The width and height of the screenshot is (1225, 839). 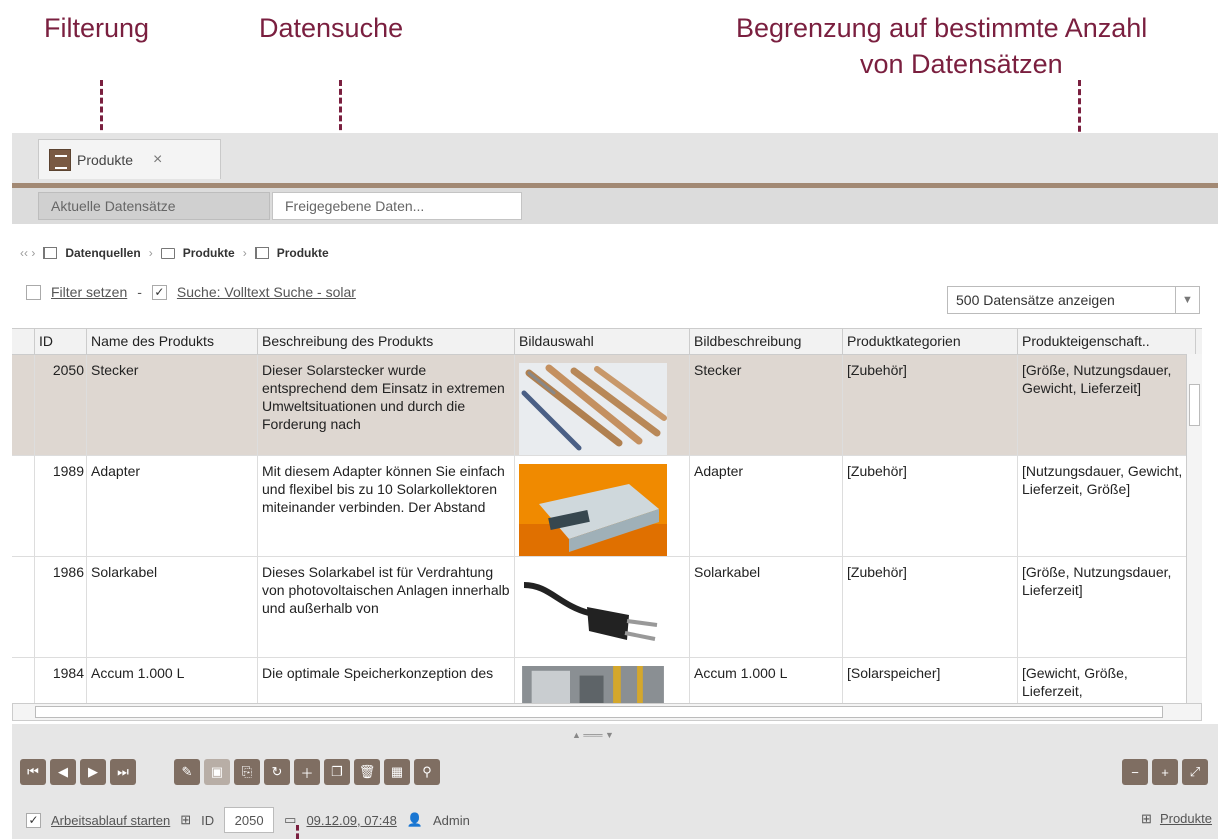 I want to click on breadcrumb-products: Produkte, so click(x=303, y=253).